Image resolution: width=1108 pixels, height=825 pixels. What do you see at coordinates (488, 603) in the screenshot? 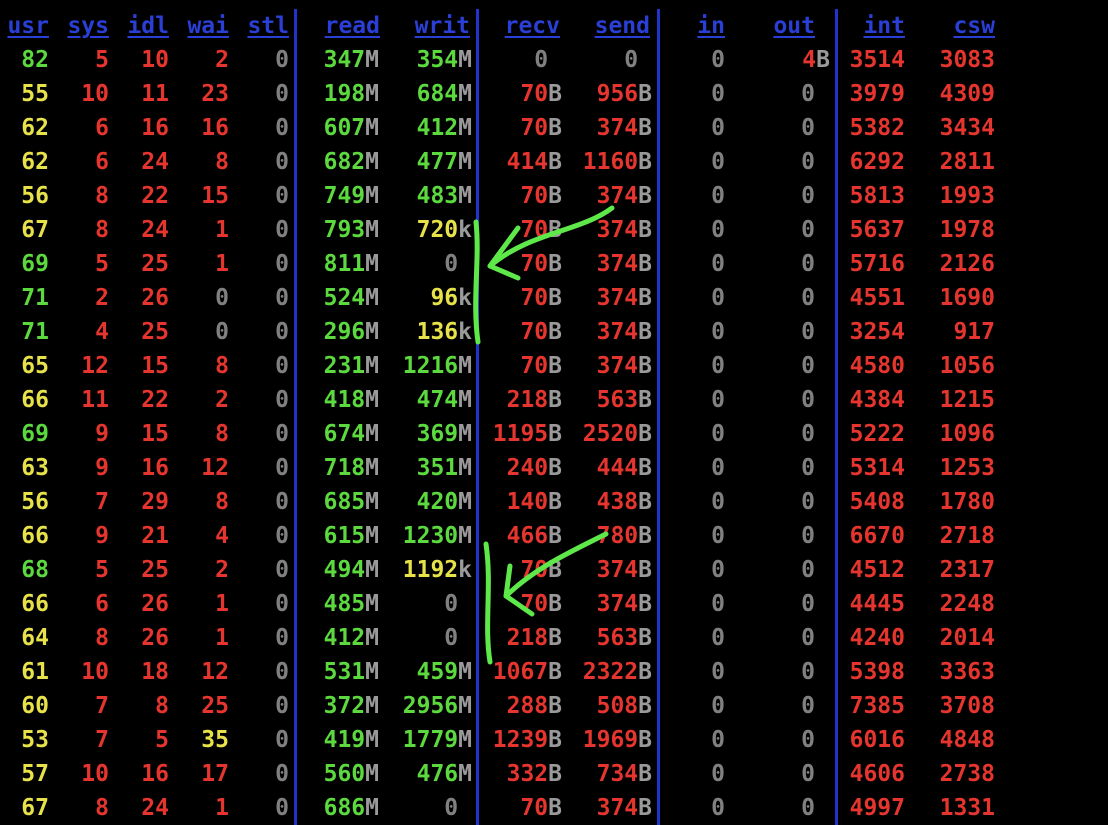
I see `annotation-bracket-bottom` at bounding box center [488, 603].